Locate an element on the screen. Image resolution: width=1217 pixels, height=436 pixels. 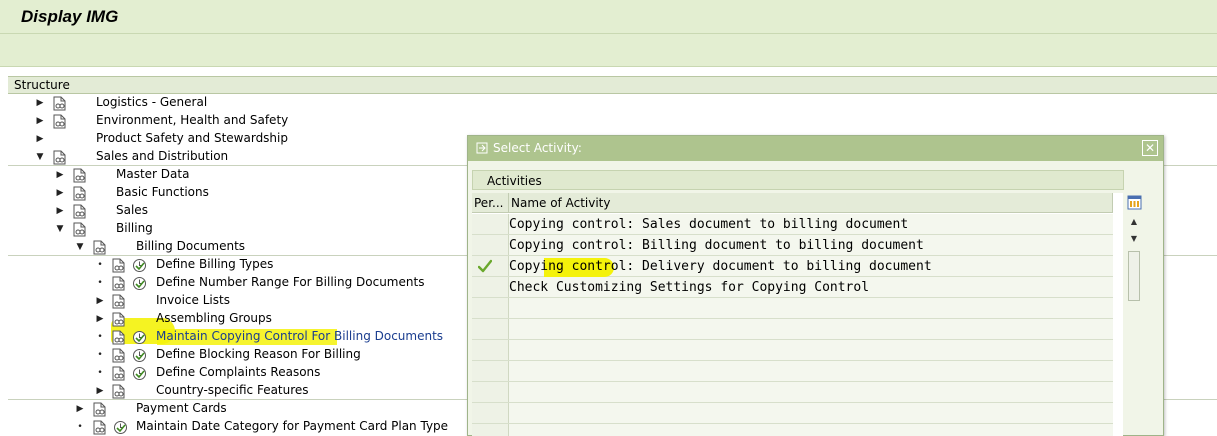
structure-header-label: Structure is located at coordinates (42, 85).